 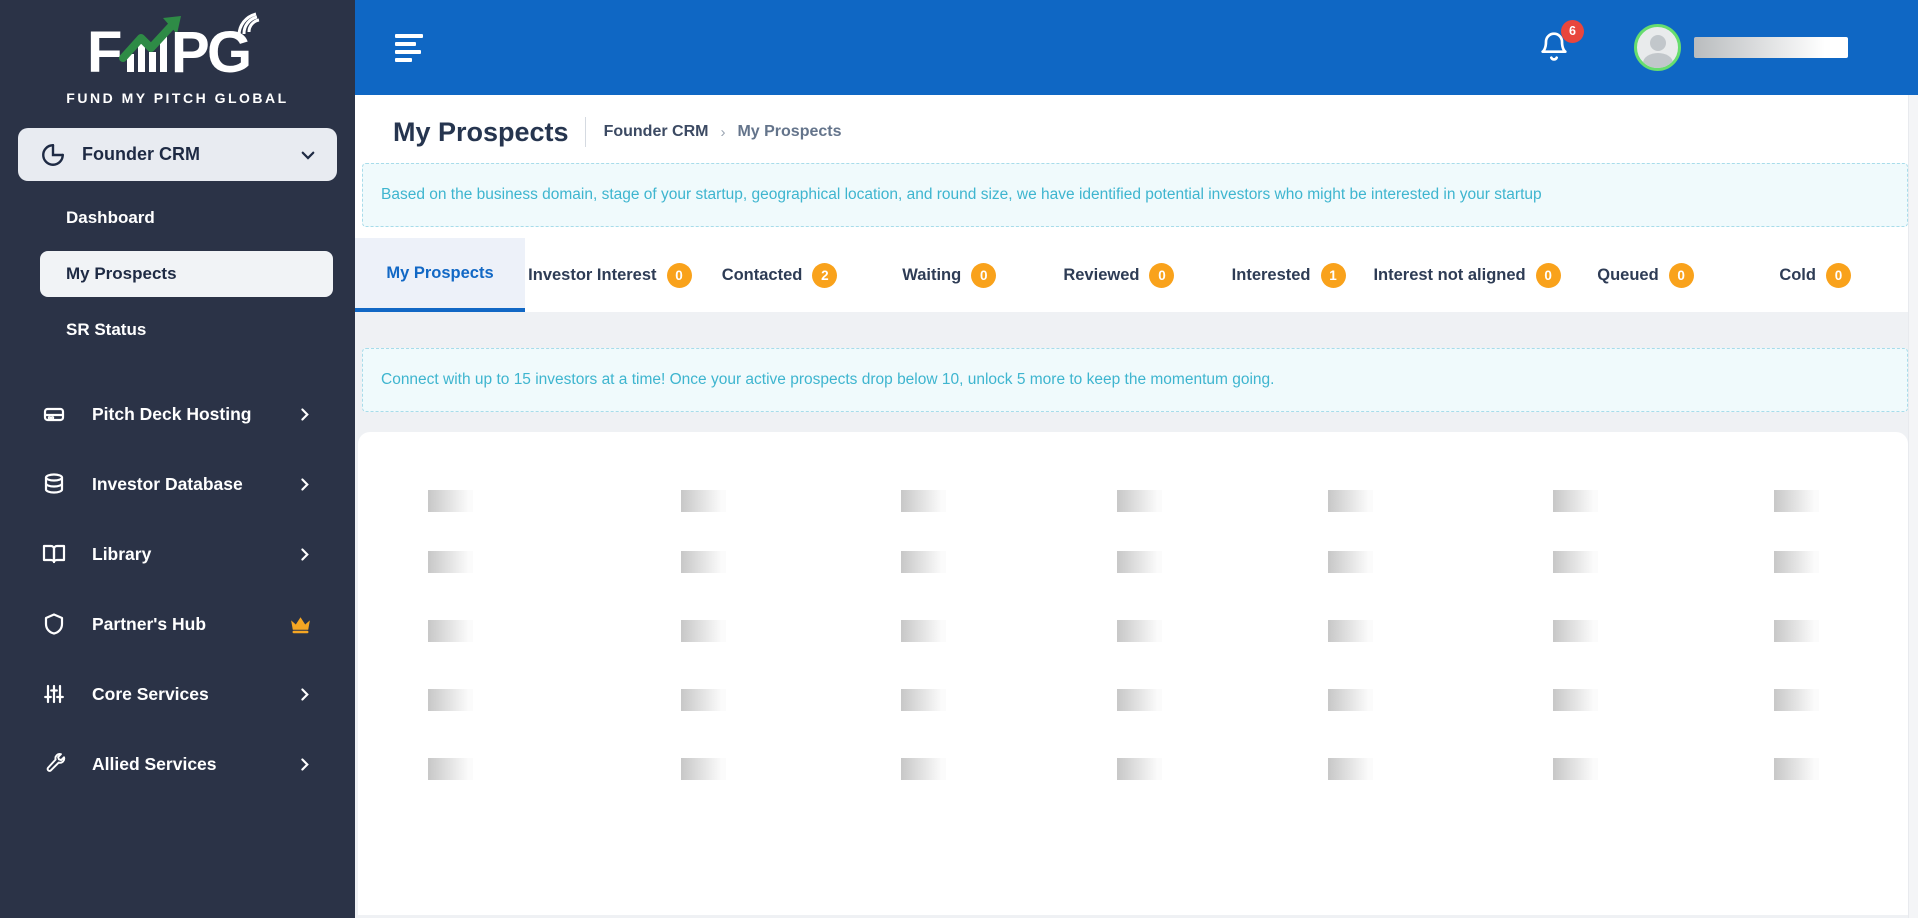 What do you see at coordinates (54, 484) in the screenshot?
I see `database-icon` at bounding box center [54, 484].